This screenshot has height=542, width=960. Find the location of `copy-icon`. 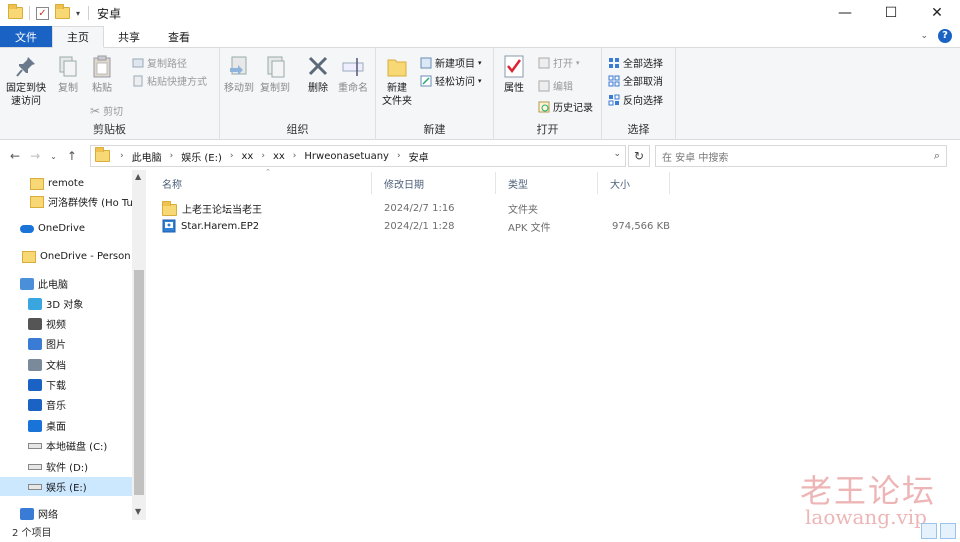

copy-icon is located at coordinates (68, 66).